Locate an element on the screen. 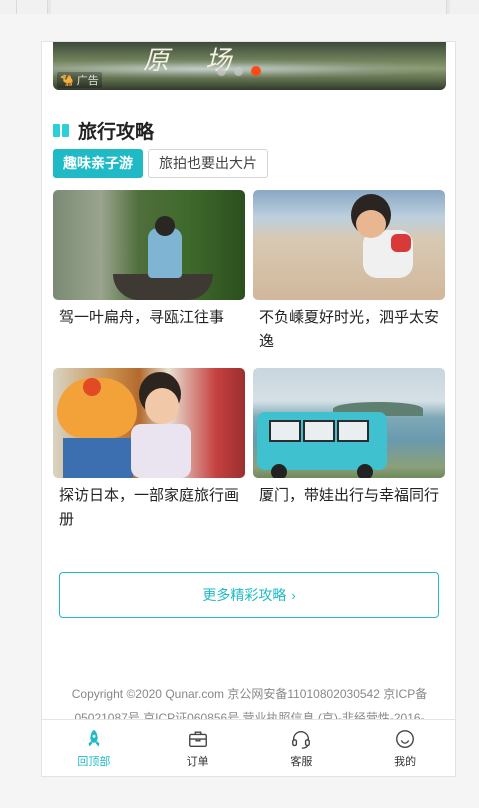 The width and height of the screenshot is (479, 808). tabbar-label: 客服 is located at coordinates (301, 761).